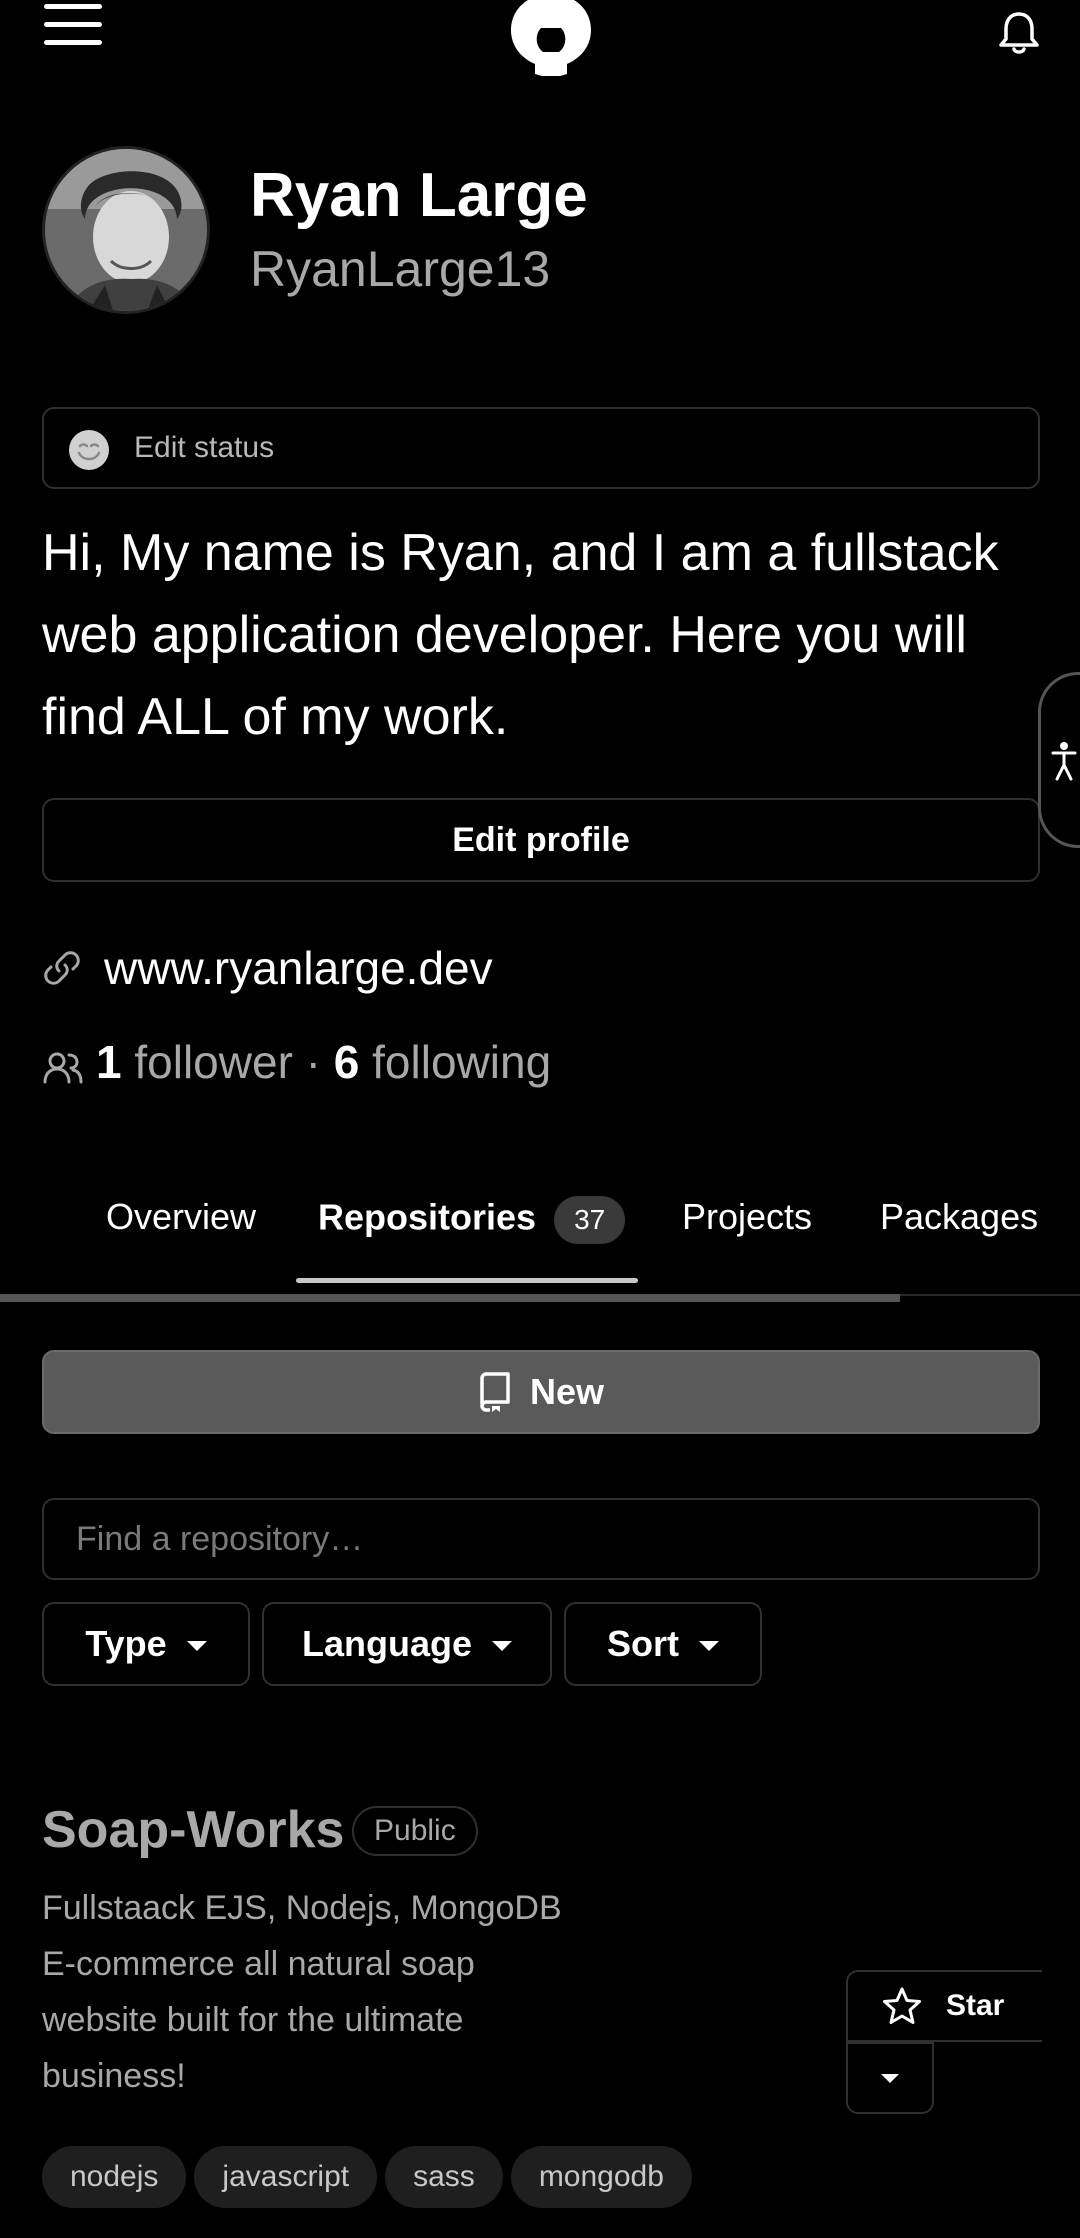 Image resolution: width=1080 pixels, height=2238 pixels. Describe the element at coordinates (601, 2177) in the screenshot. I see `topic-tag: mongodb` at that location.